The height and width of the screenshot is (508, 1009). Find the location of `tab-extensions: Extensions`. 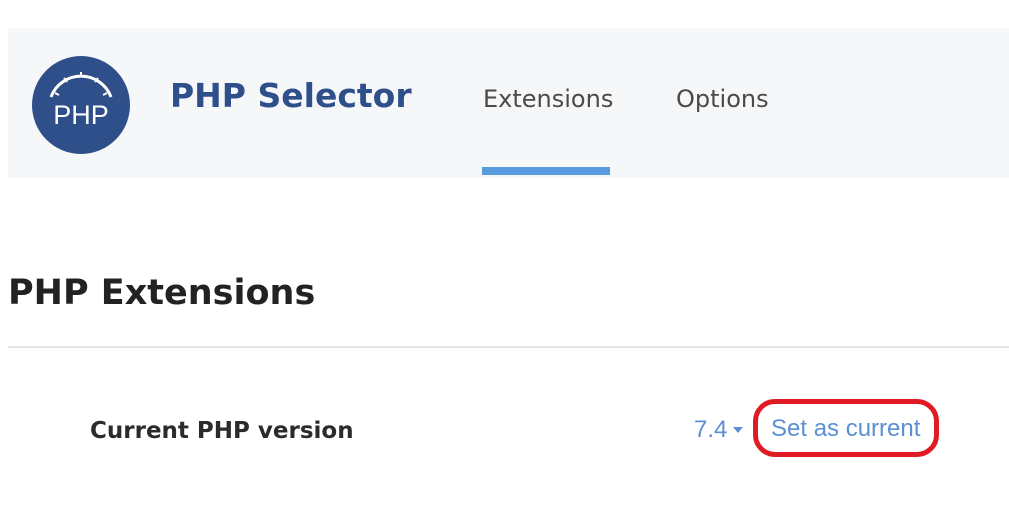

tab-extensions: Extensions is located at coordinates (548, 99).